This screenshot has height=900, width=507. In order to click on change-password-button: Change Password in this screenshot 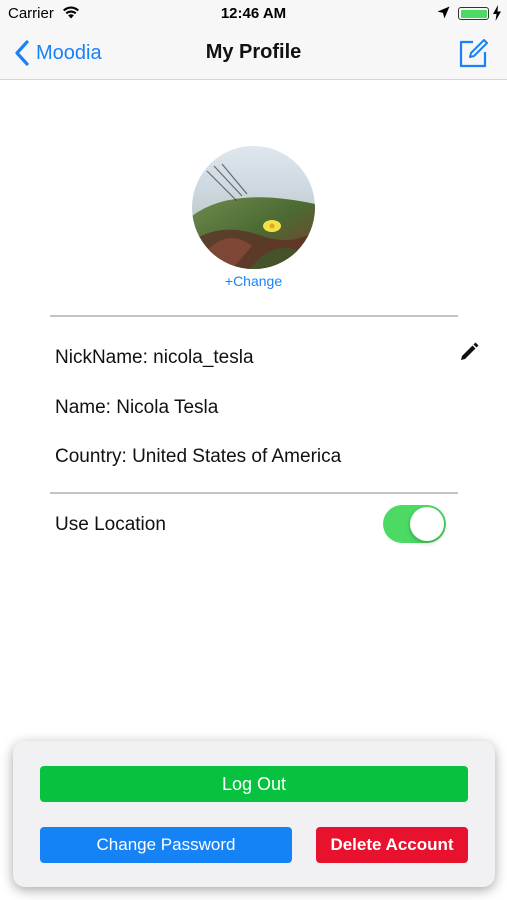, I will do `click(166, 845)`.